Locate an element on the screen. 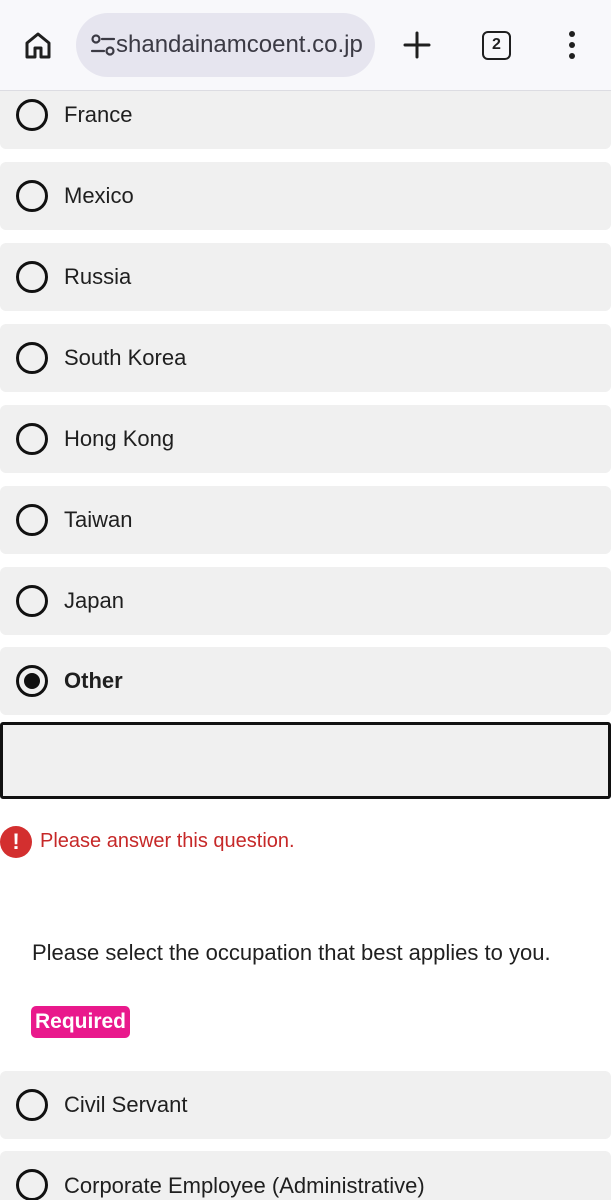 The height and width of the screenshot is (1200, 611). address-bar: shandainamcoent.co.jp is located at coordinates (225, 45).